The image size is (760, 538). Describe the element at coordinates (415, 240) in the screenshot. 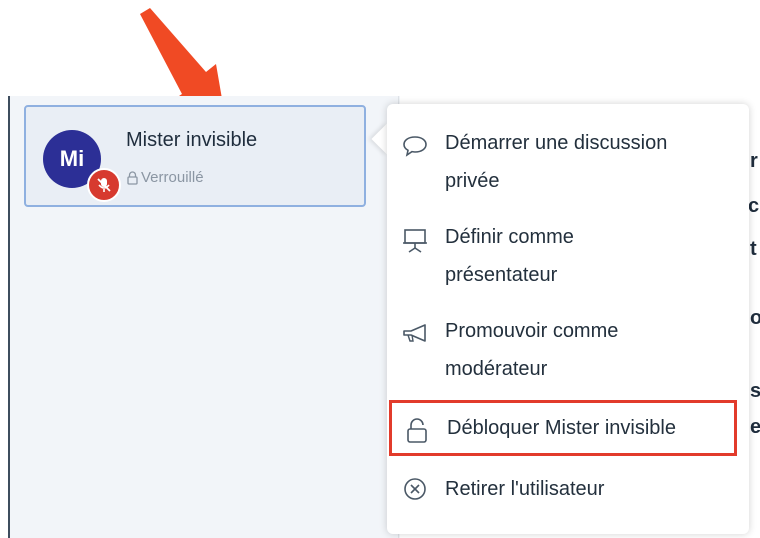

I see `presentation-screen-icon` at that location.